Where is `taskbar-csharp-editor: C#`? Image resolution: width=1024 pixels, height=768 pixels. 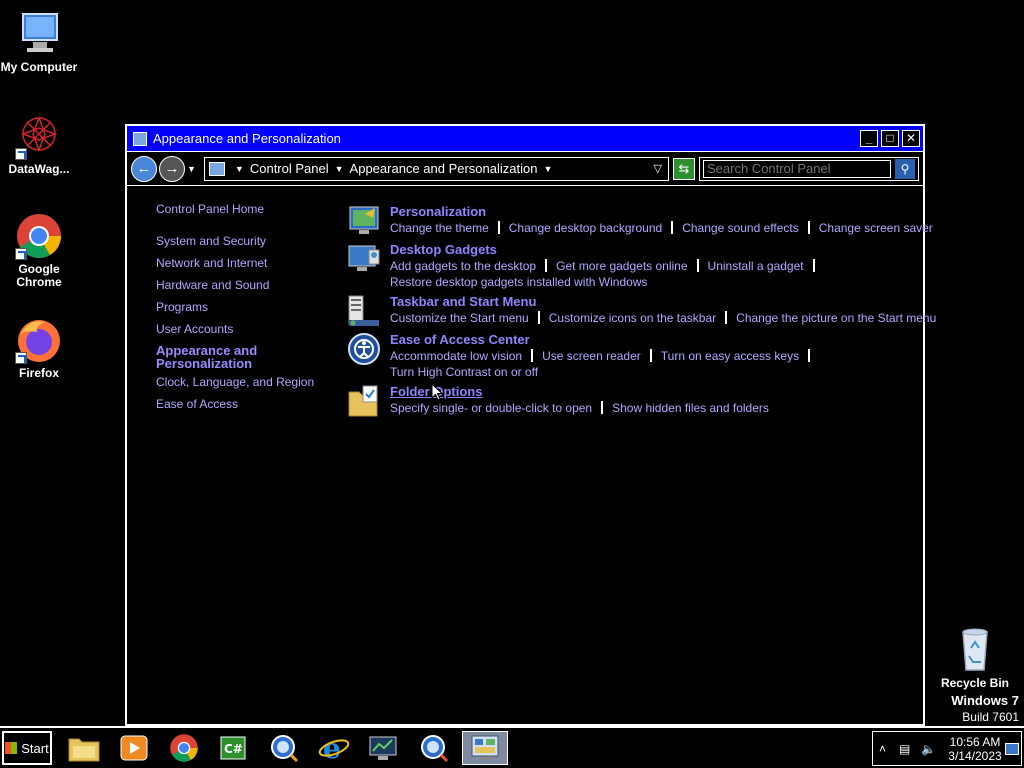
taskbar-csharp-editor: C# is located at coordinates (234, 748).